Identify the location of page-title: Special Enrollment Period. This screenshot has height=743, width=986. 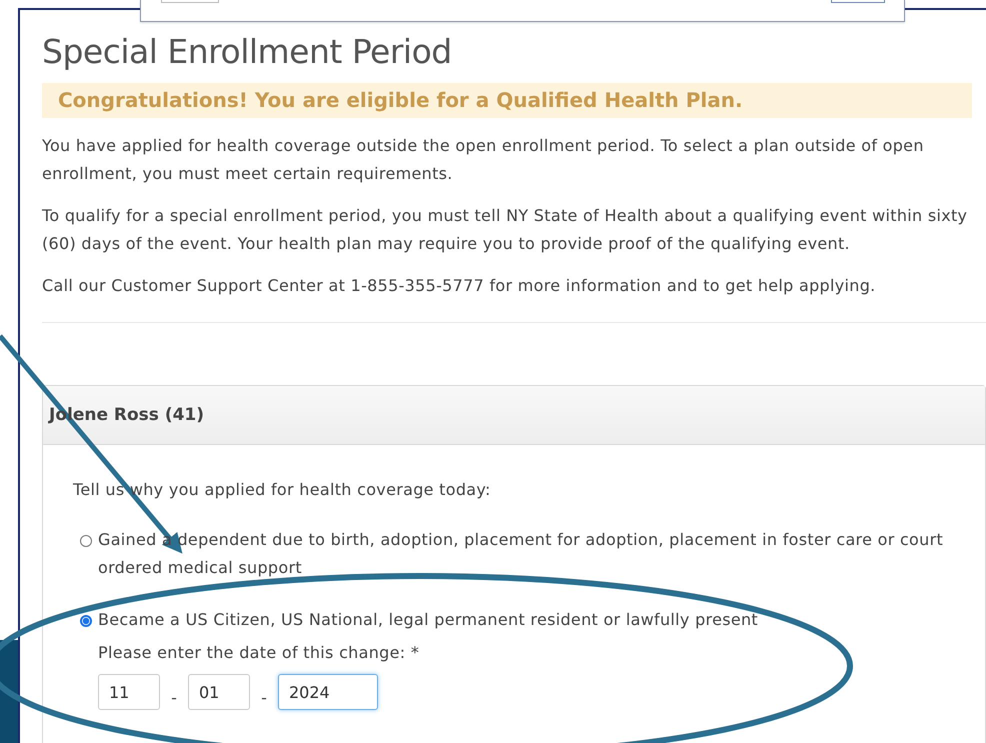
(247, 51).